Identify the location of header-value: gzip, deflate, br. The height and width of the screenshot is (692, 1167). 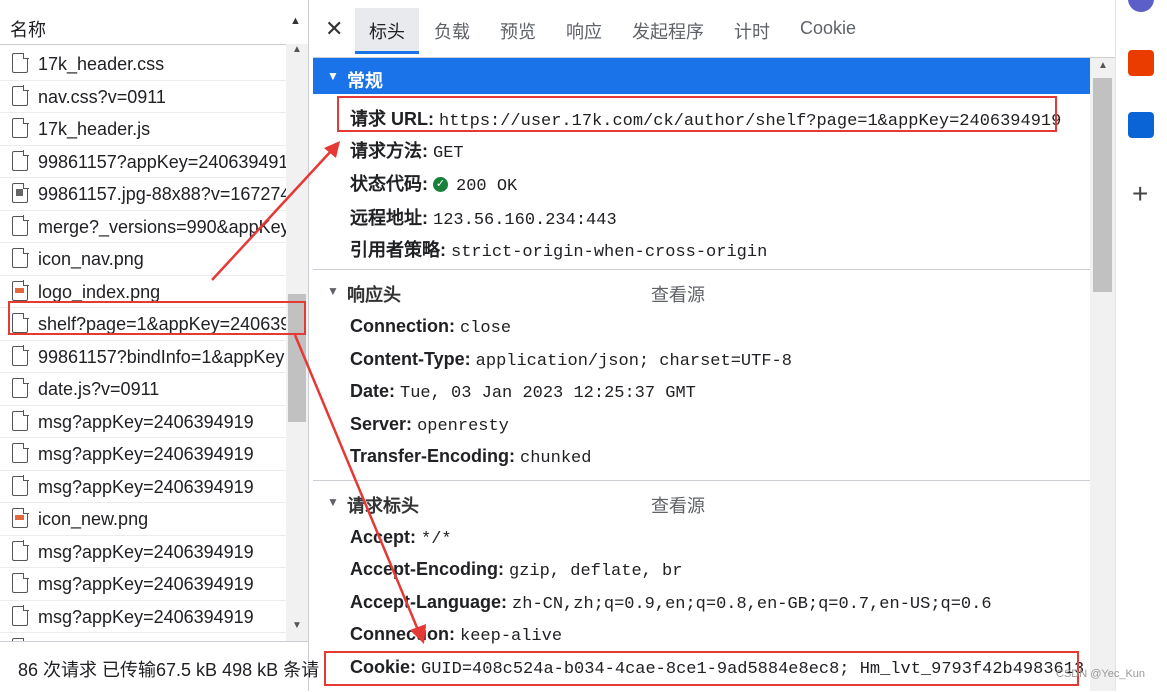
(595, 571).